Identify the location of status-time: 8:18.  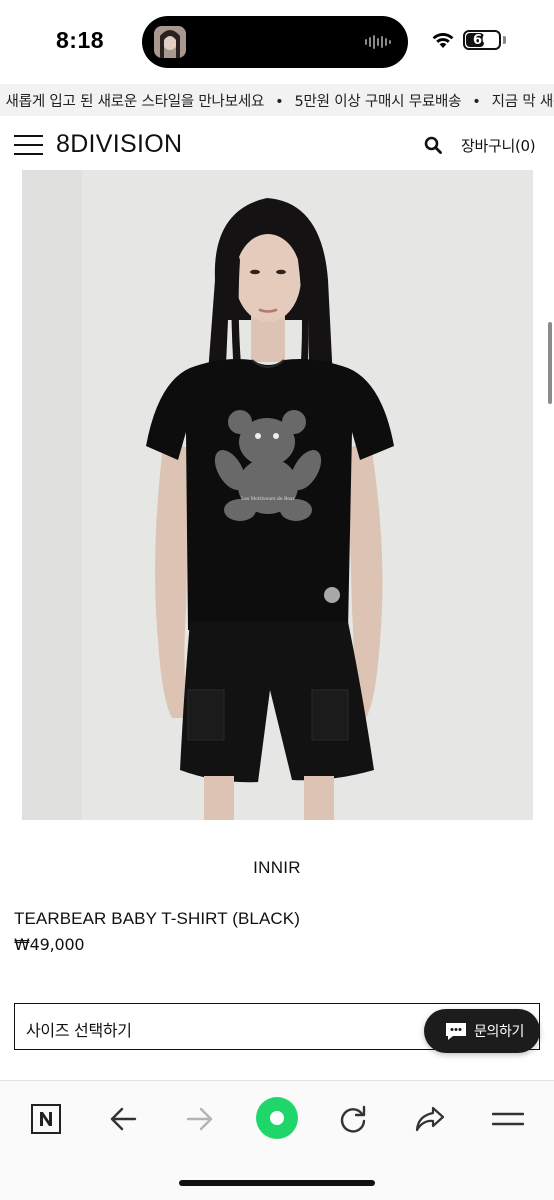
(80, 40).